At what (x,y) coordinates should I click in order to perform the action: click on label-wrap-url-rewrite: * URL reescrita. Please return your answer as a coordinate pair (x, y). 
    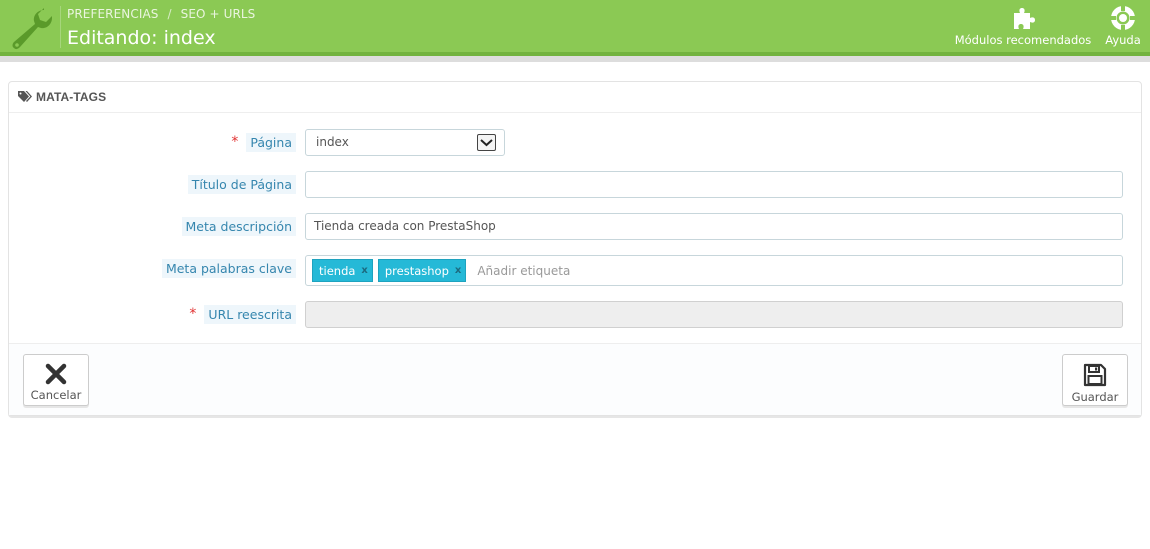
    Looking at the image, I should click on (242, 314).